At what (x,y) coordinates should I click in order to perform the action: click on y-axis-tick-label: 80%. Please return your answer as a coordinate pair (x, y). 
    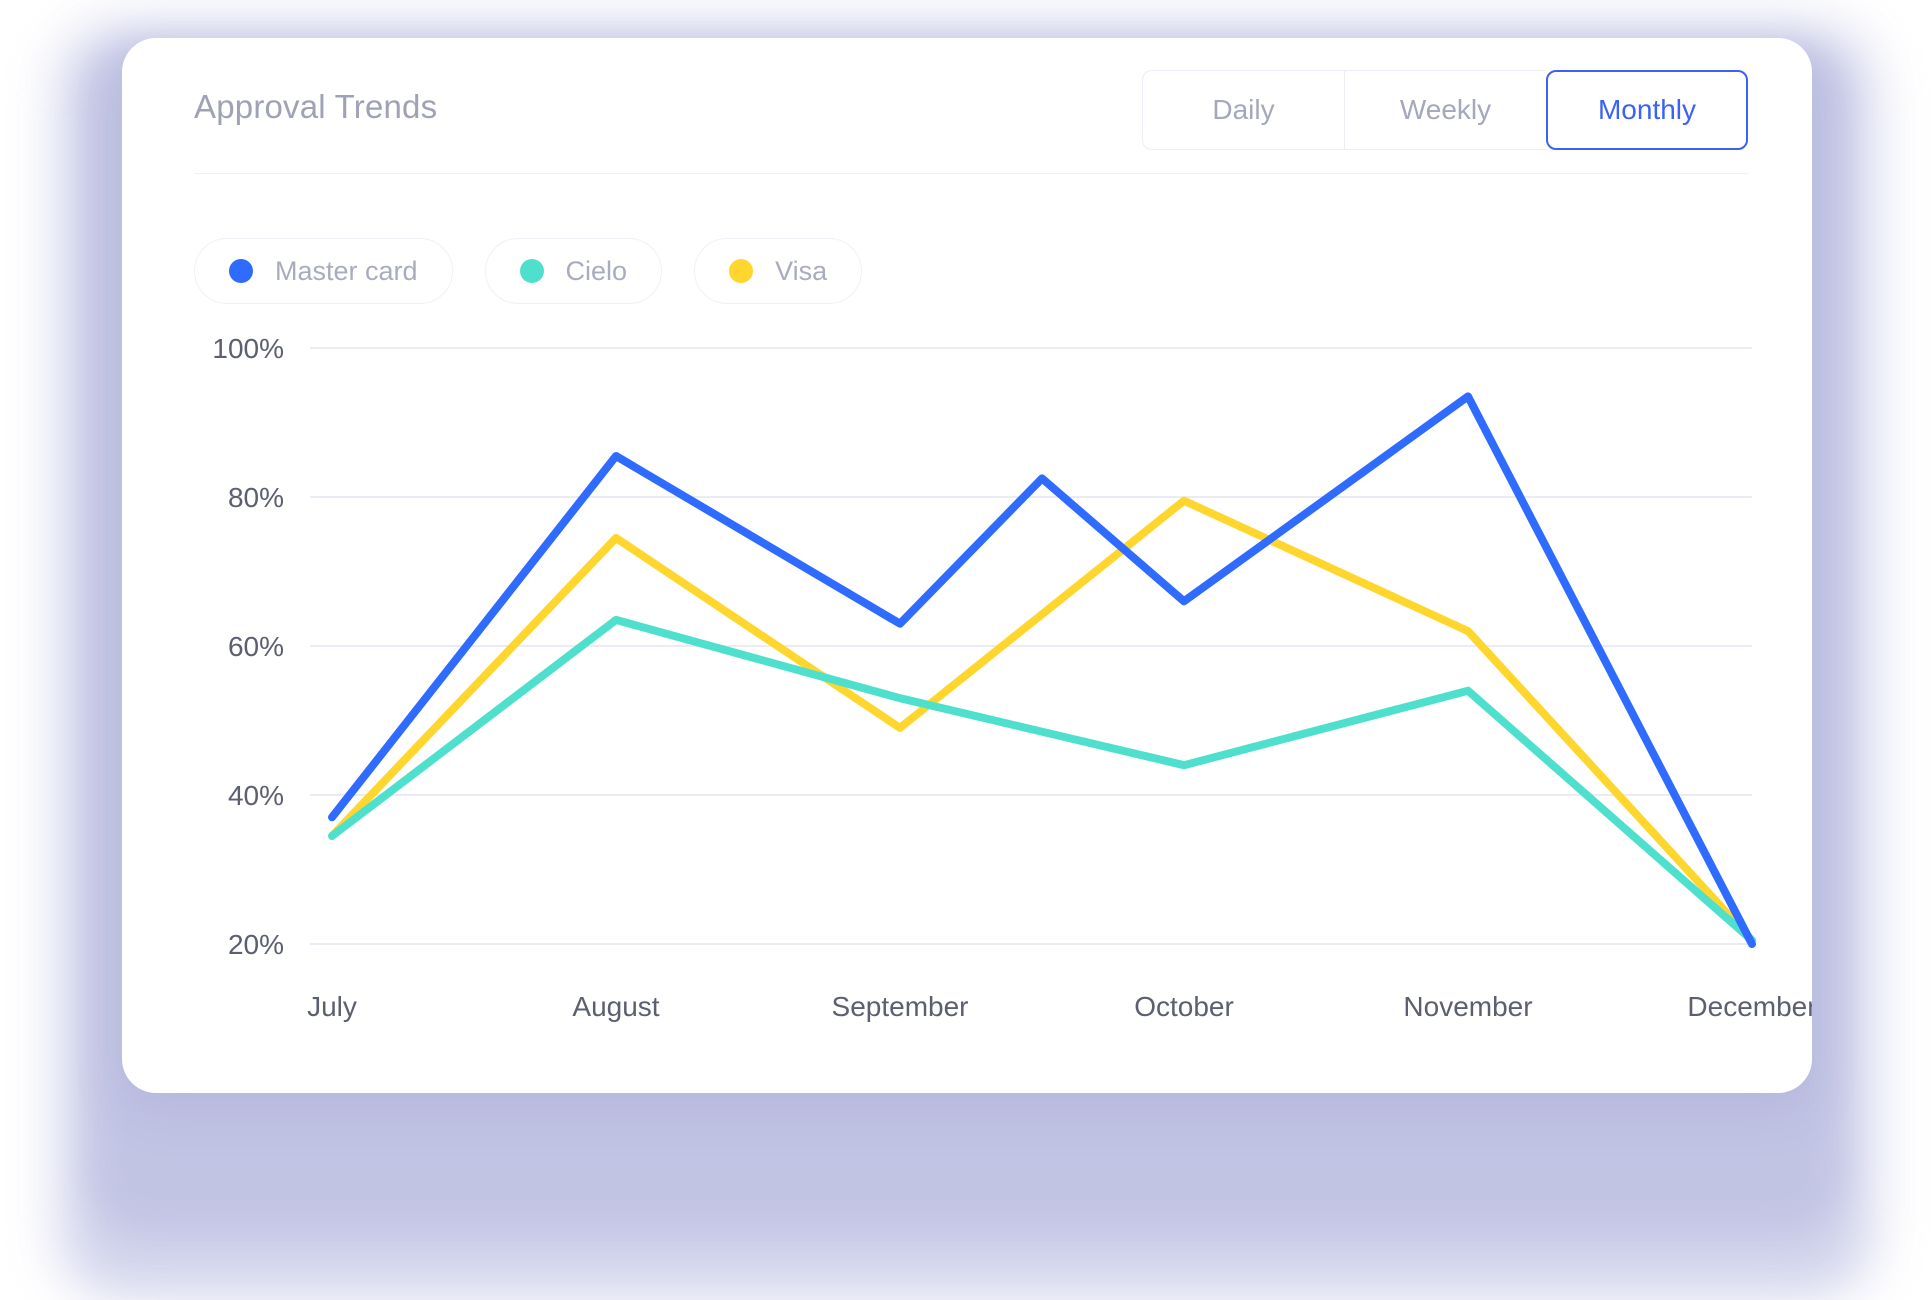
    Looking at the image, I should click on (256, 497).